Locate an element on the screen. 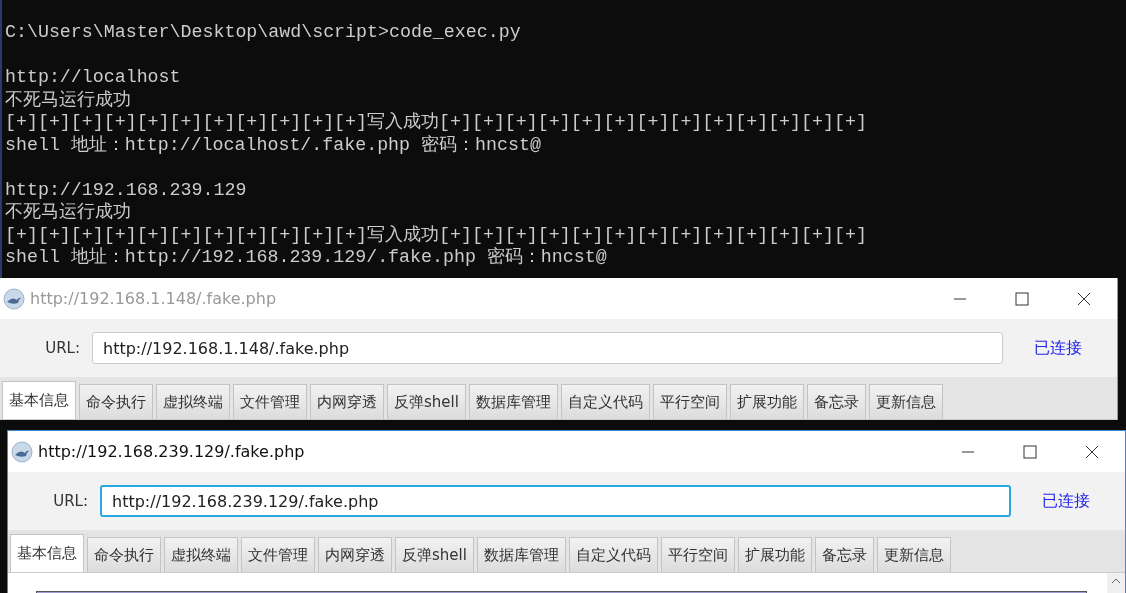 The height and width of the screenshot is (593, 1126). url-field: http://192.168.1.148/.fake.php is located at coordinates (547, 348).